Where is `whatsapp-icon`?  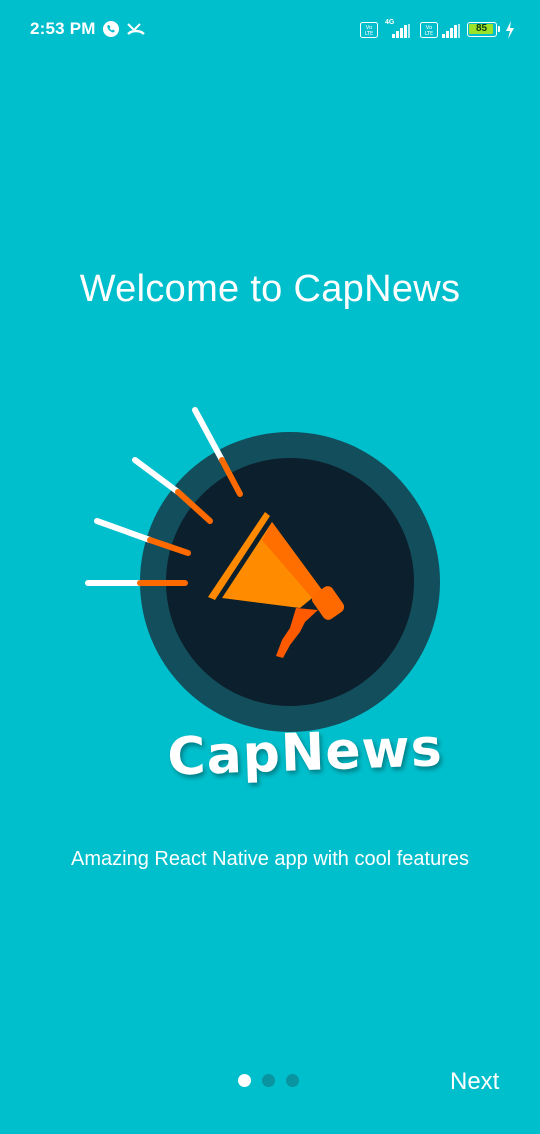 whatsapp-icon is located at coordinates (111, 29).